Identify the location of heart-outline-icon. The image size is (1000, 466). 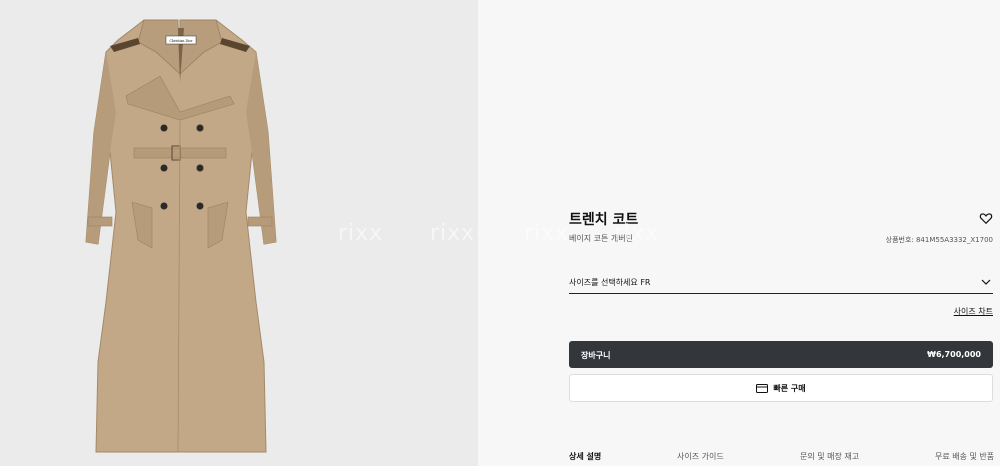
(986, 219).